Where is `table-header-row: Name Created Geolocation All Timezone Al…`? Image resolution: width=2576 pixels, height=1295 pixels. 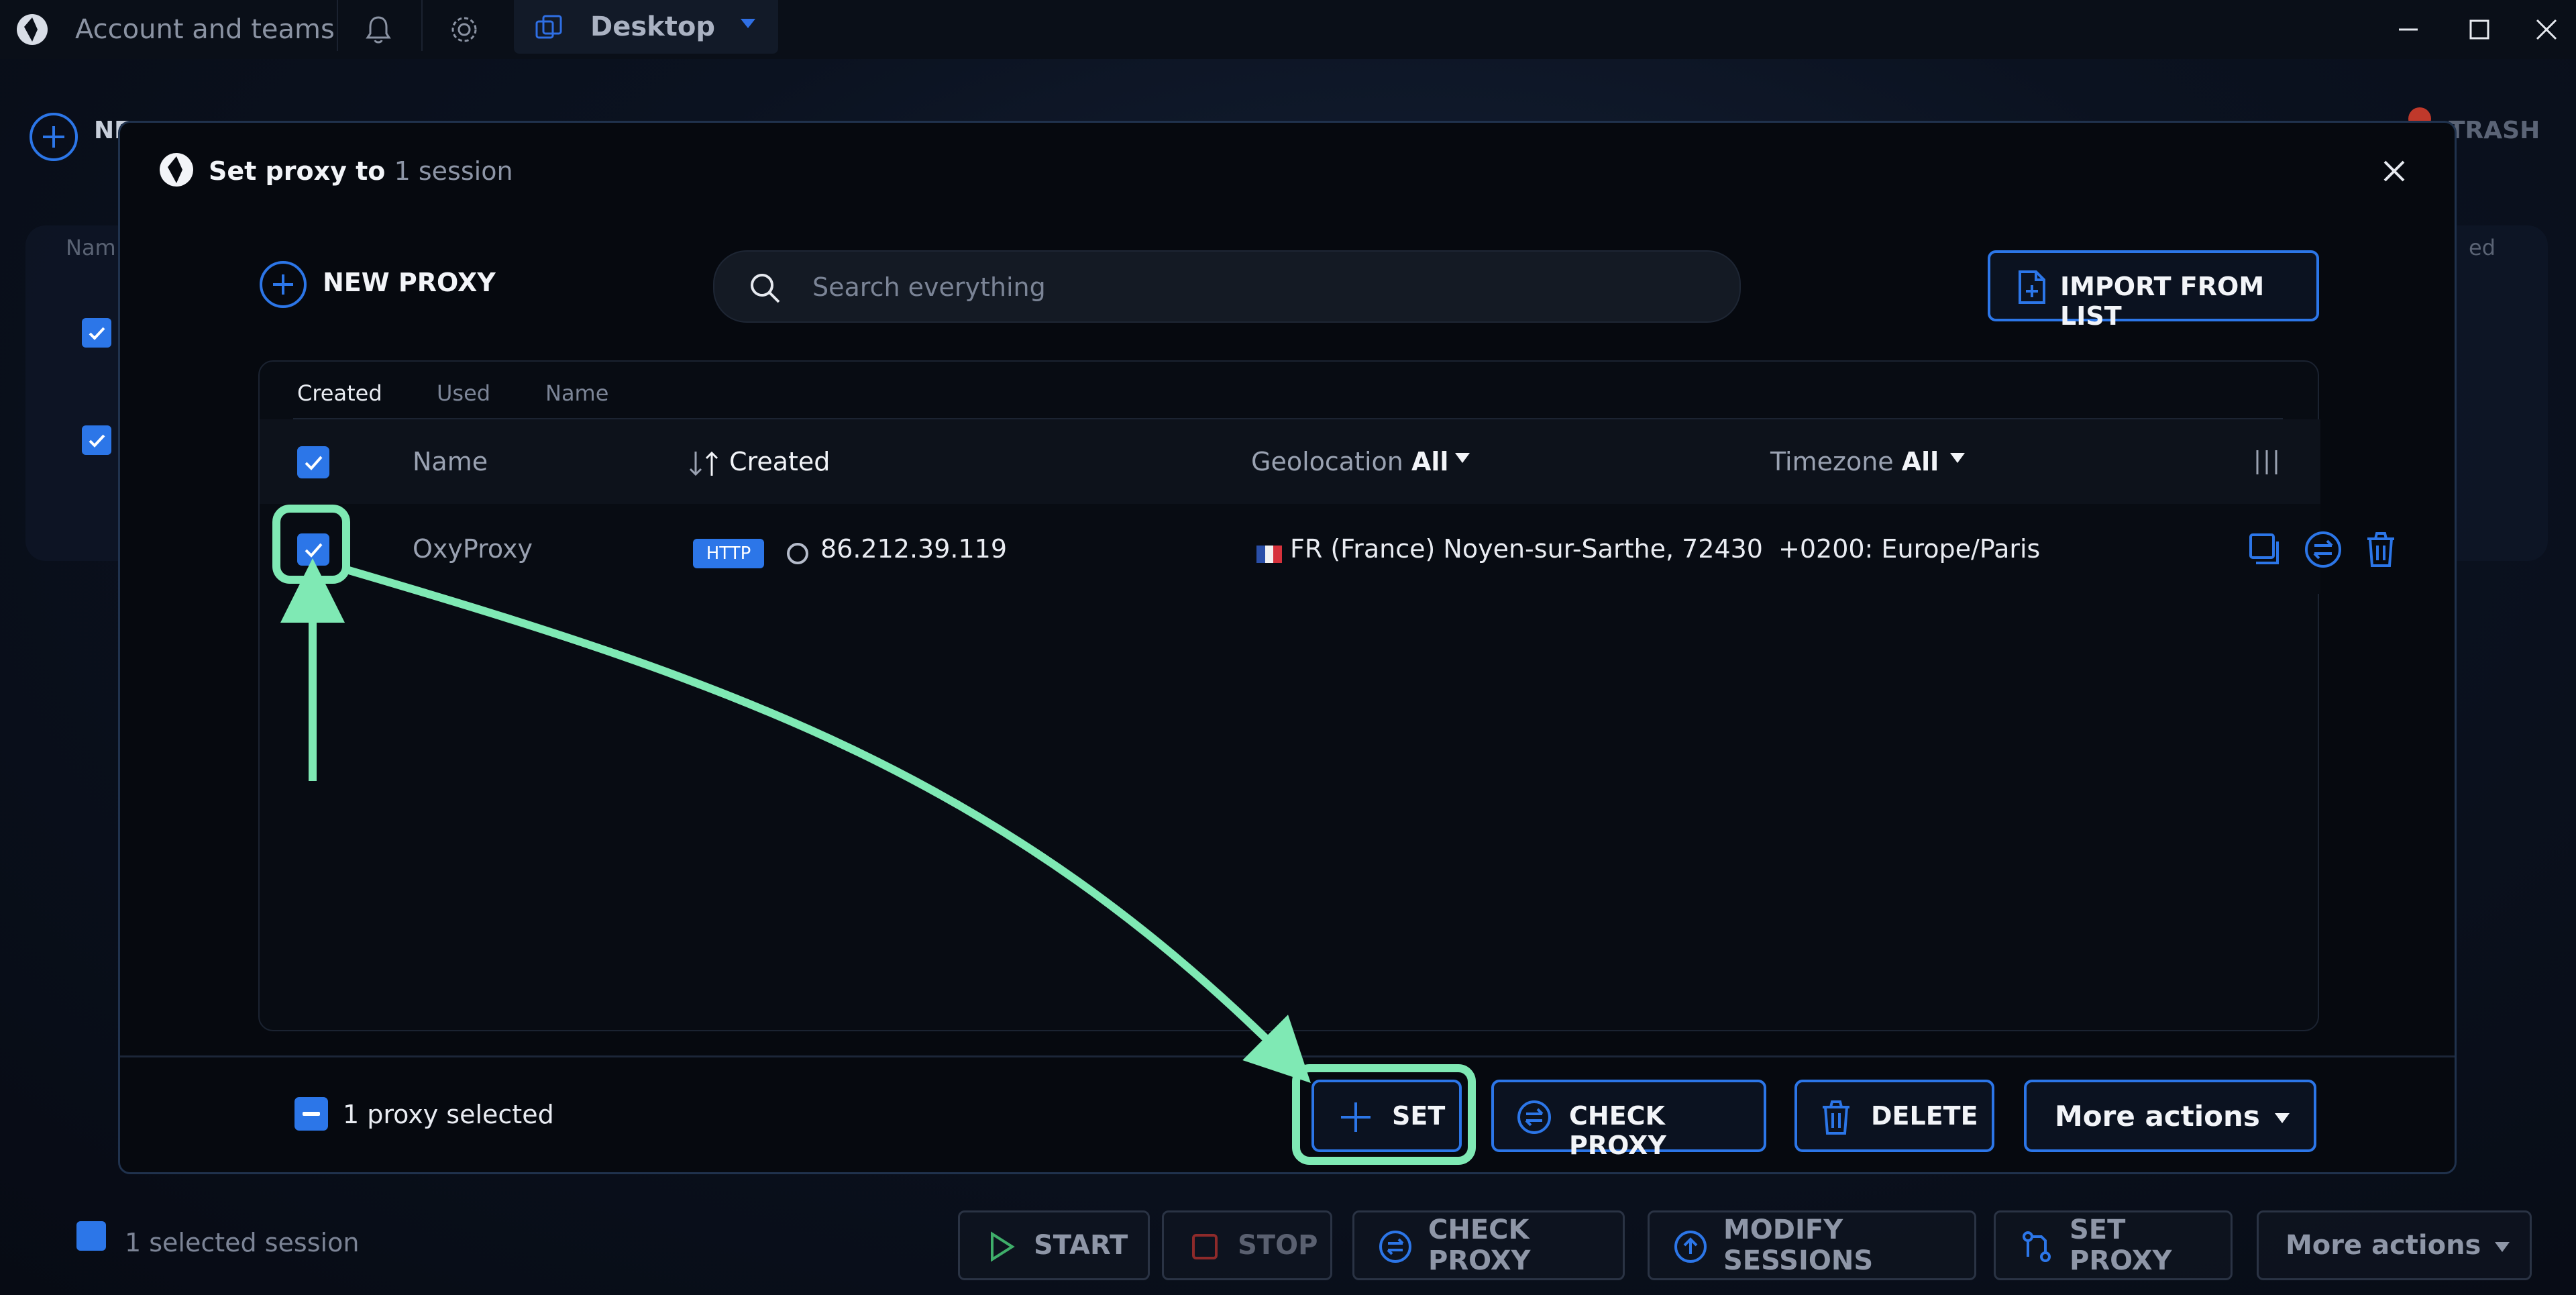
table-header-row: Name Created Geolocation All Timezone Al… is located at coordinates (1290, 461).